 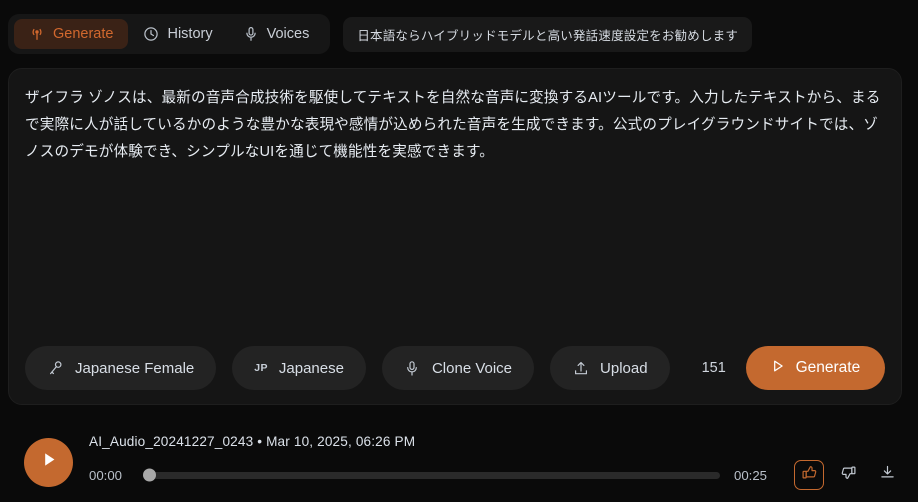 I want to click on tab-history-label: History, so click(x=190, y=34).